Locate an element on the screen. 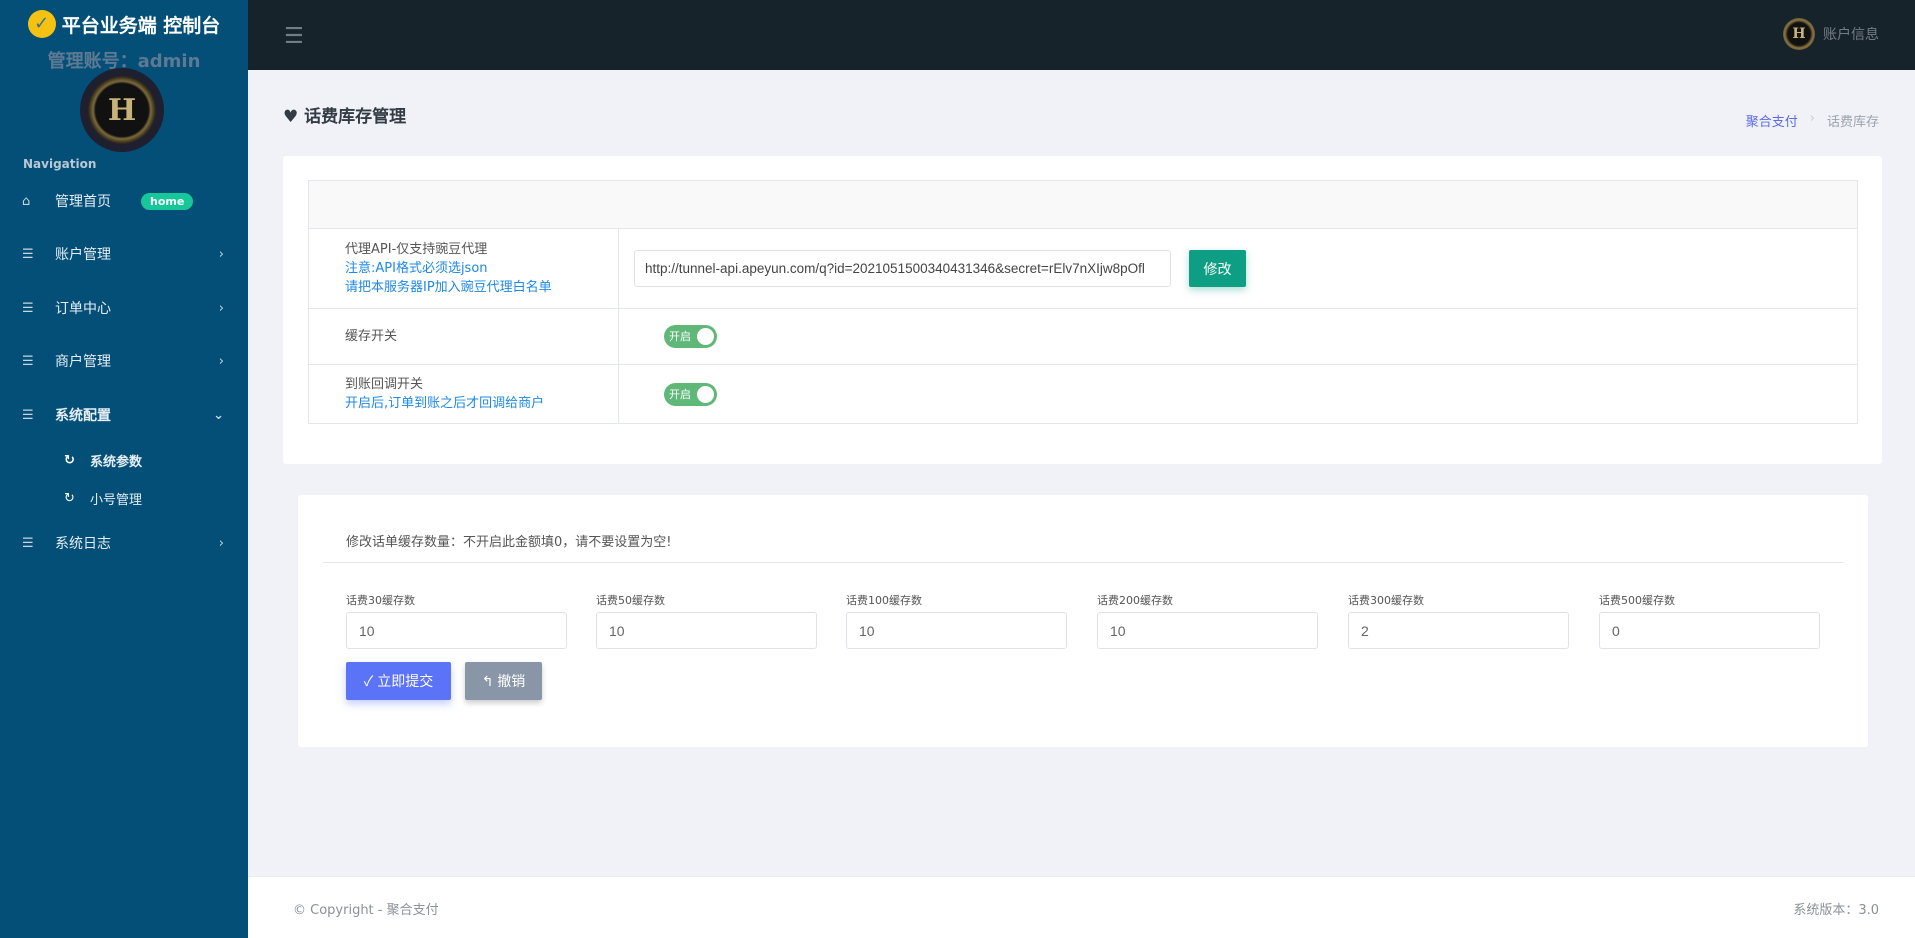 This screenshot has height=938, width=1915. stock-title: 修改话单缓存数量：不开启此金额填0，请不要设置为空! is located at coordinates (509, 542).